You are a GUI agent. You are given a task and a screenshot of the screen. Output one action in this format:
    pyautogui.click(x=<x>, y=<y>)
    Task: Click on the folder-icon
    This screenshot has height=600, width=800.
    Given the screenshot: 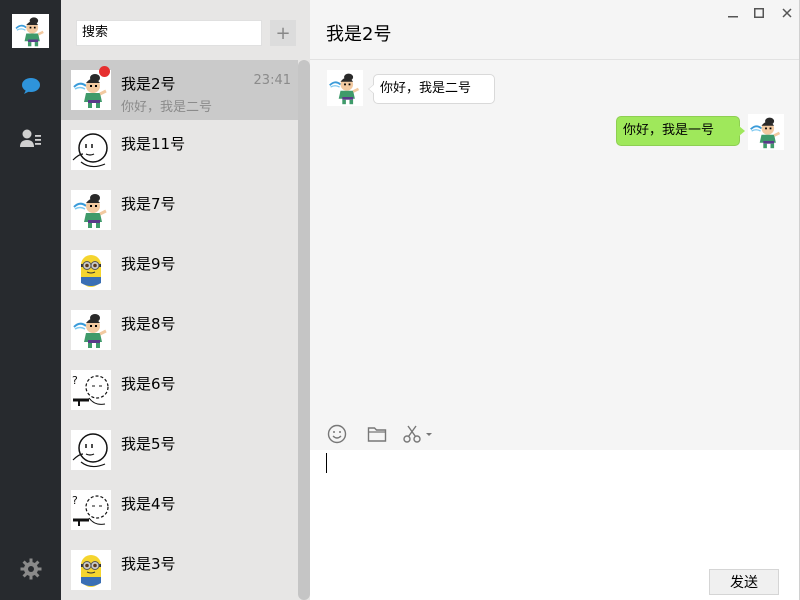 What is the action you would take?
    pyautogui.click(x=377, y=434)
    